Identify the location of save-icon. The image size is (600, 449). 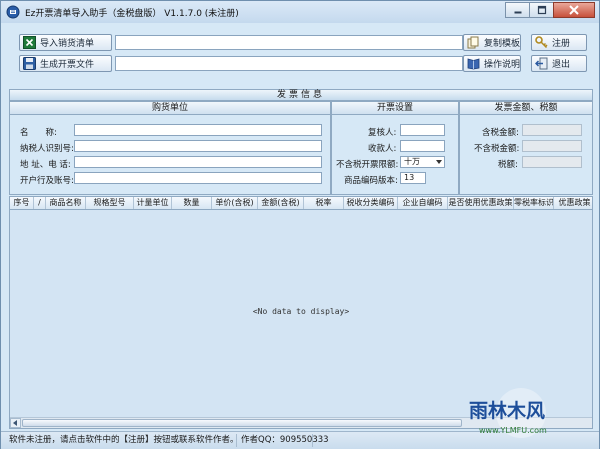
(29, 63).